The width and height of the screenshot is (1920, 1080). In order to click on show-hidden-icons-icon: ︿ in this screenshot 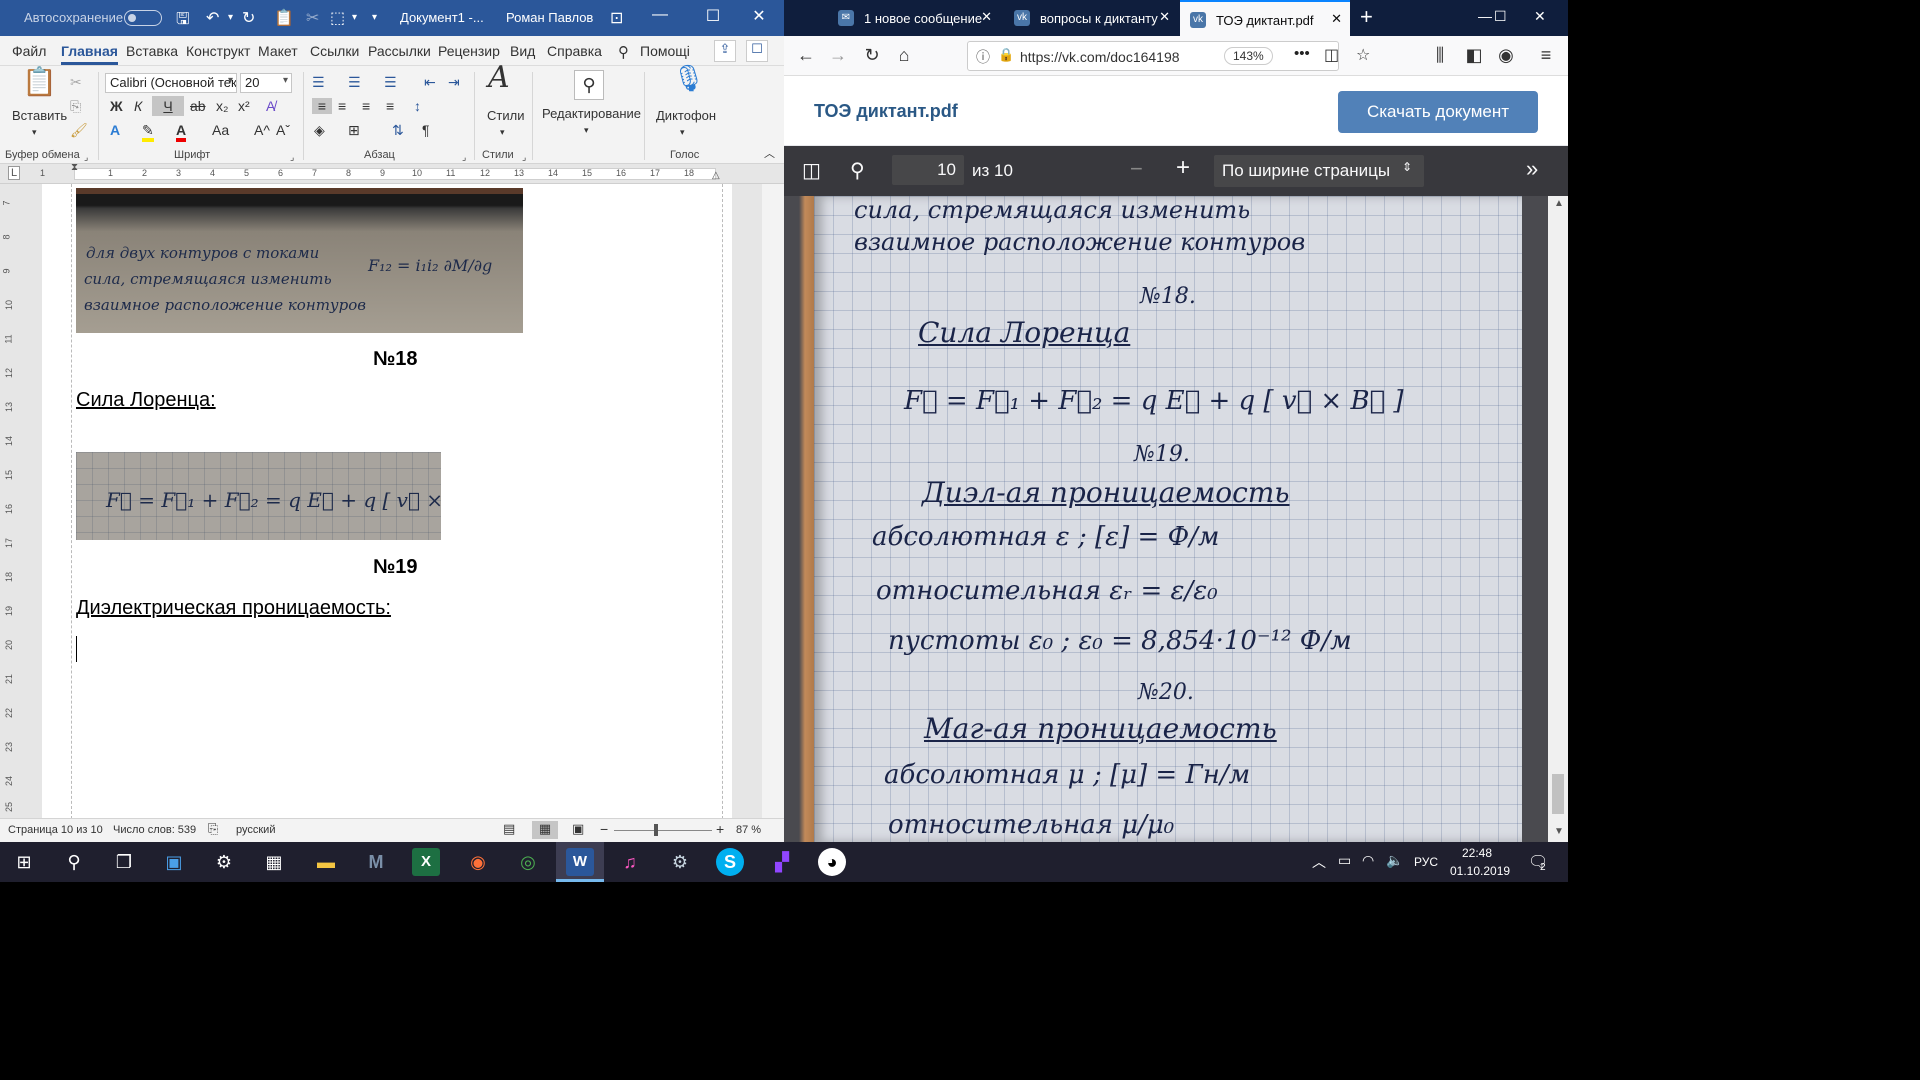, I will do `click(1319, 862)`.